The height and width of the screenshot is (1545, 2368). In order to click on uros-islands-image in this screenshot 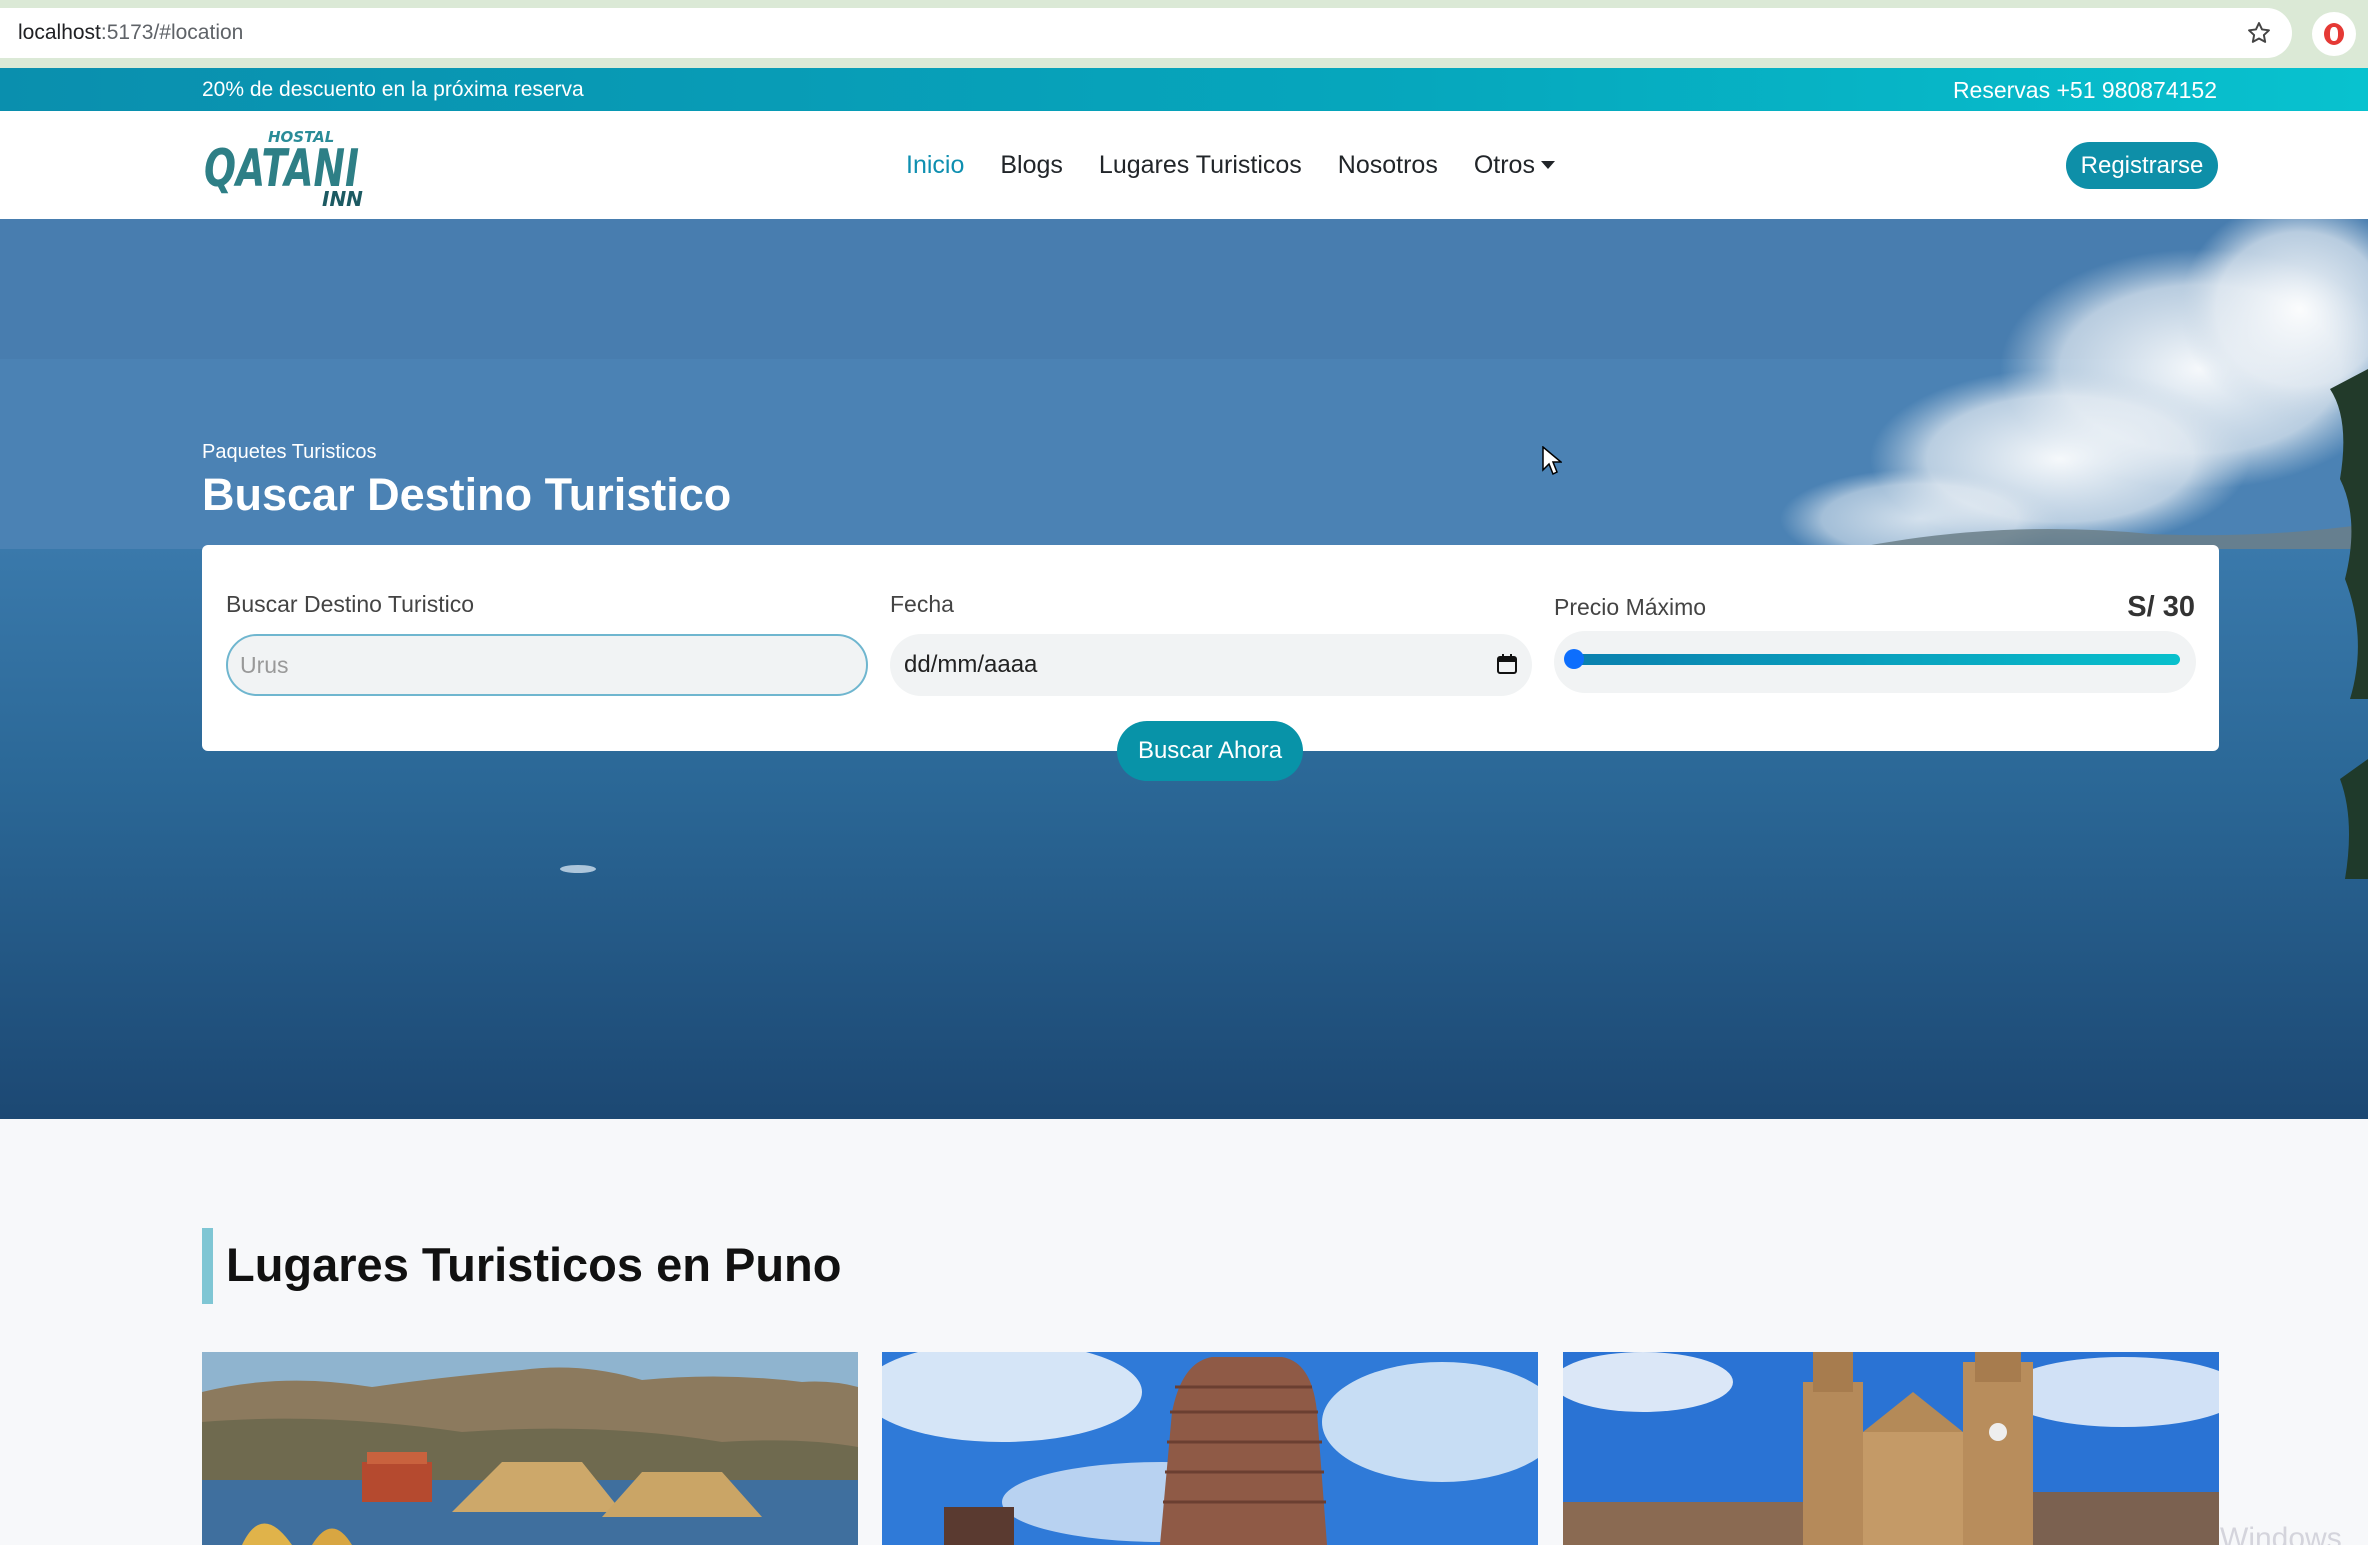, I will do `click(530, 1448)`.